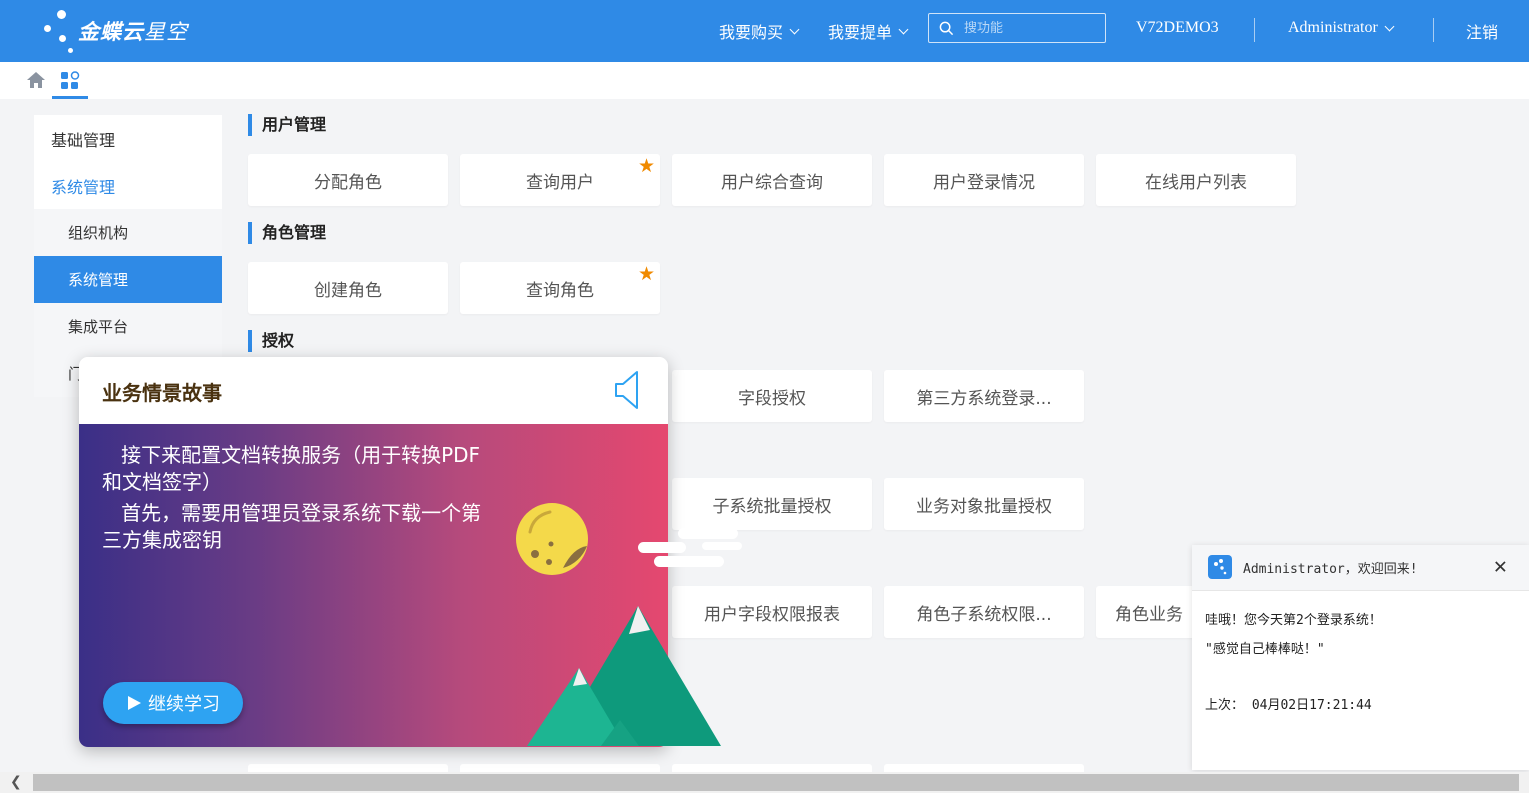  I want to click on menu-item-integration: 集成平台, so click(128, 326).